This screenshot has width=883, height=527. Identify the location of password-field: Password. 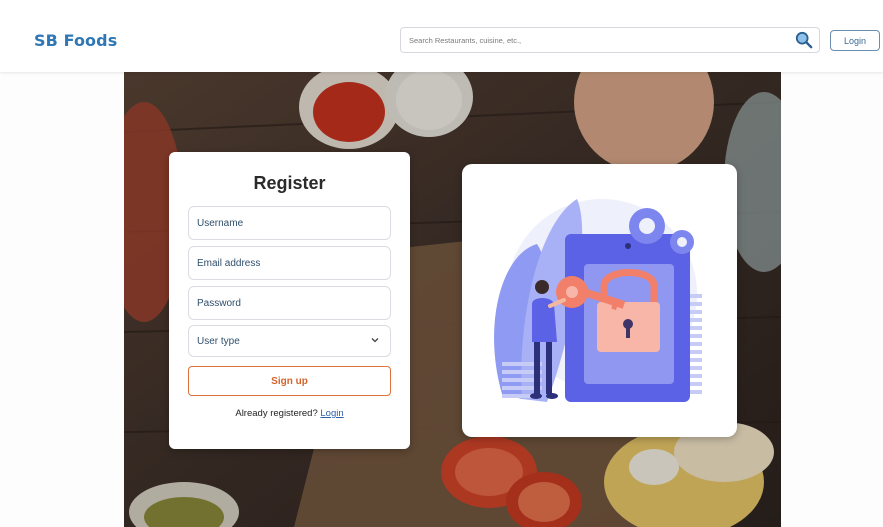
(289, 303).